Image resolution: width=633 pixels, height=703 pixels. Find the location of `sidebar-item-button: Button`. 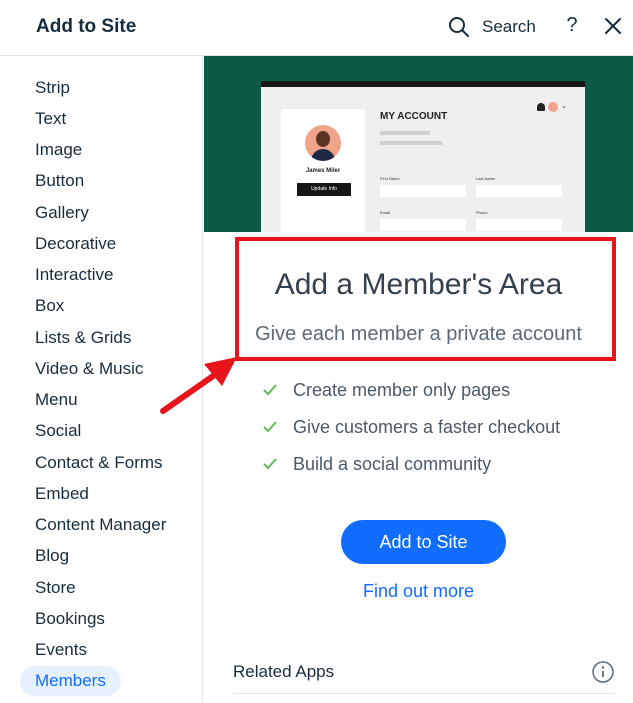

sidebar-item-button: Button is located at coordinates (59, 181).